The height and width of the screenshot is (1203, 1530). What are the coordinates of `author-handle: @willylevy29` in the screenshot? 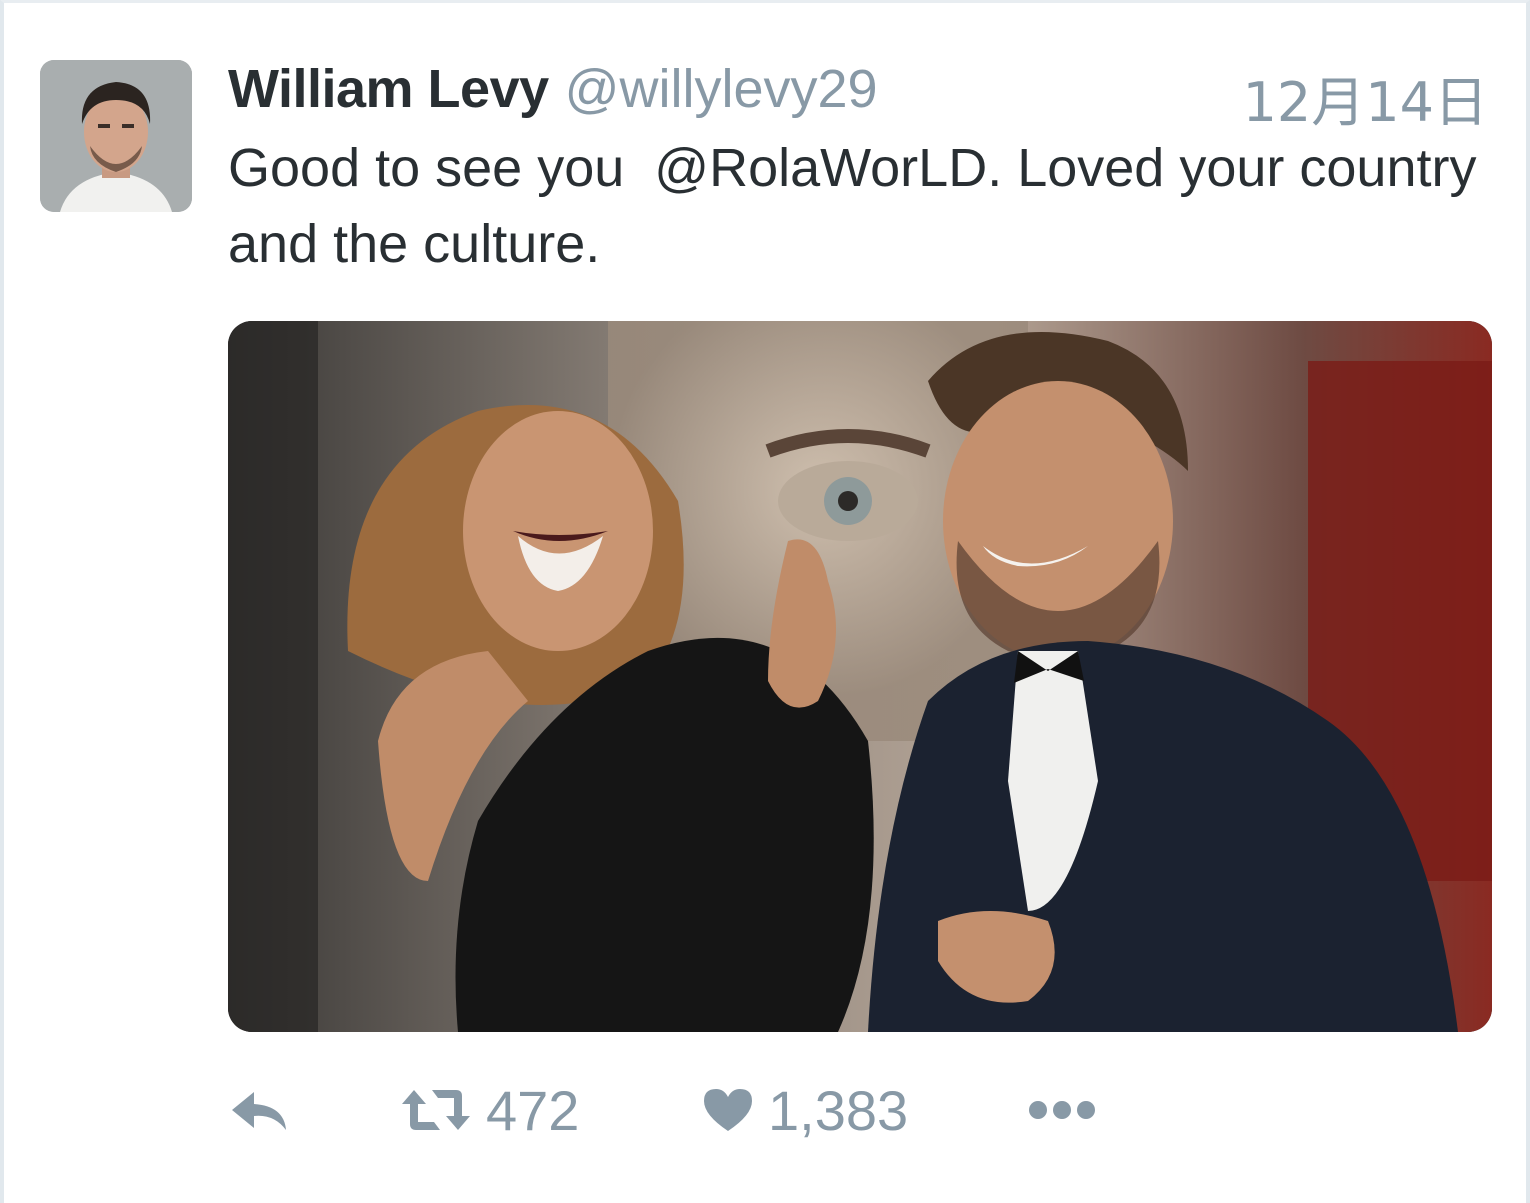 It's located at (721, 89).